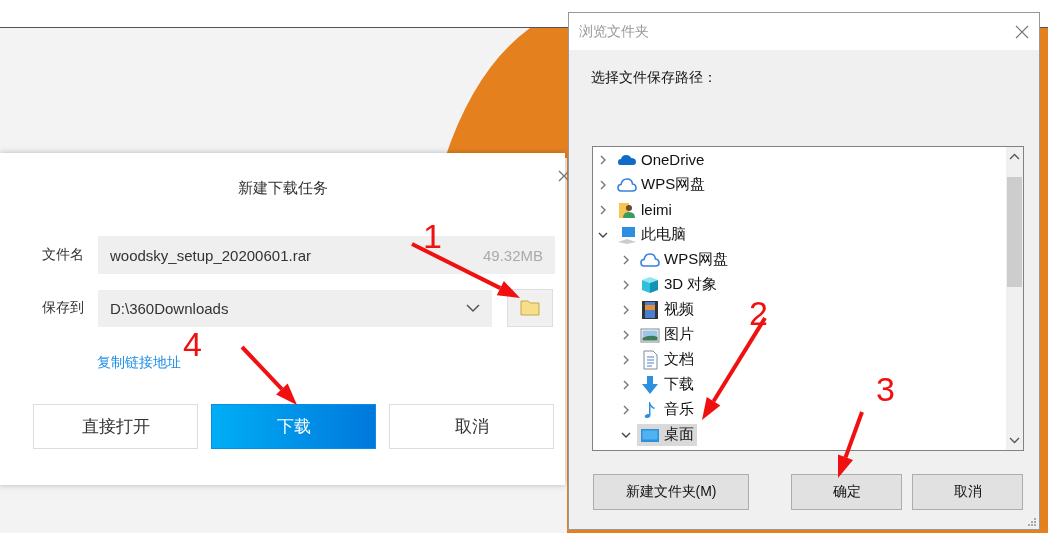 This screenshot has height=533, width=1048. What do you see at coordinates (650, 284) in the screenshot?
I see `cube-icon` at bounding box center [650, 284].